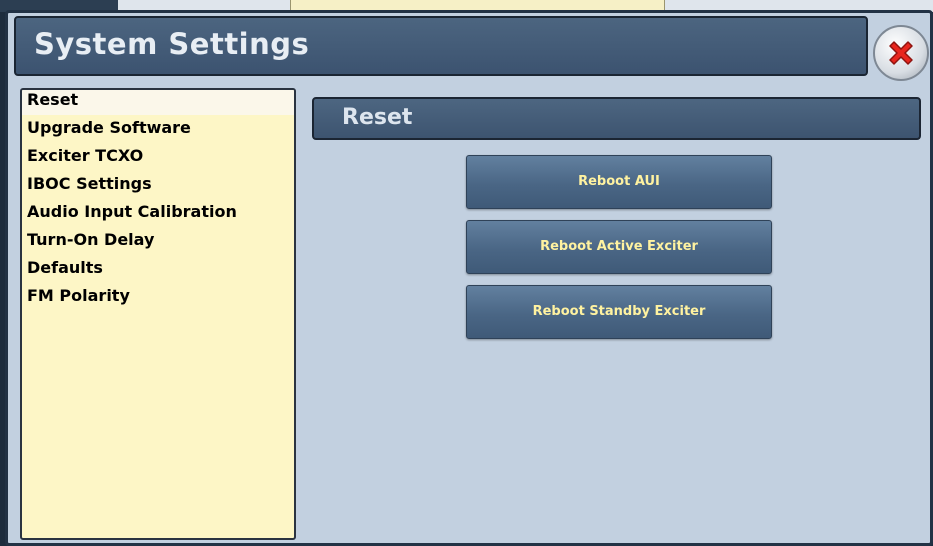  What do you see at coordinates (158, 213) in the screenshot?
I see `sidebar-item-audio-input-calibration: Audio Input Calibration` at bounding box center [158, 213].